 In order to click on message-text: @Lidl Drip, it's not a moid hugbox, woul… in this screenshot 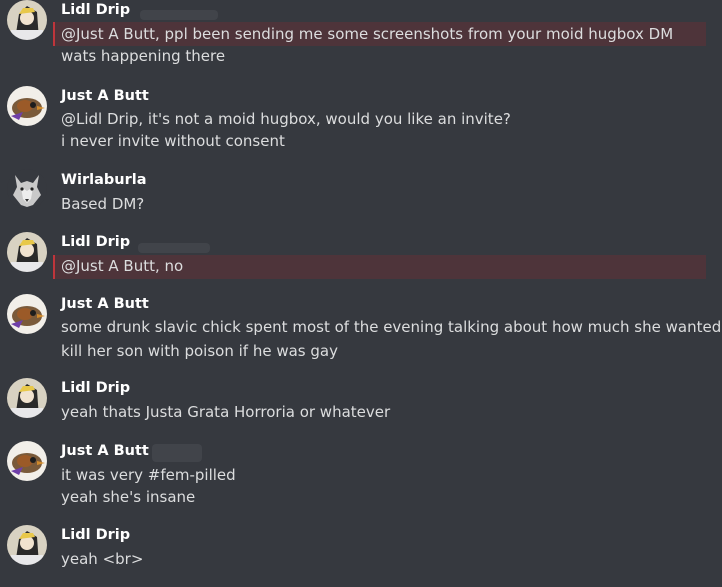, I will do `click(286, 119)`.